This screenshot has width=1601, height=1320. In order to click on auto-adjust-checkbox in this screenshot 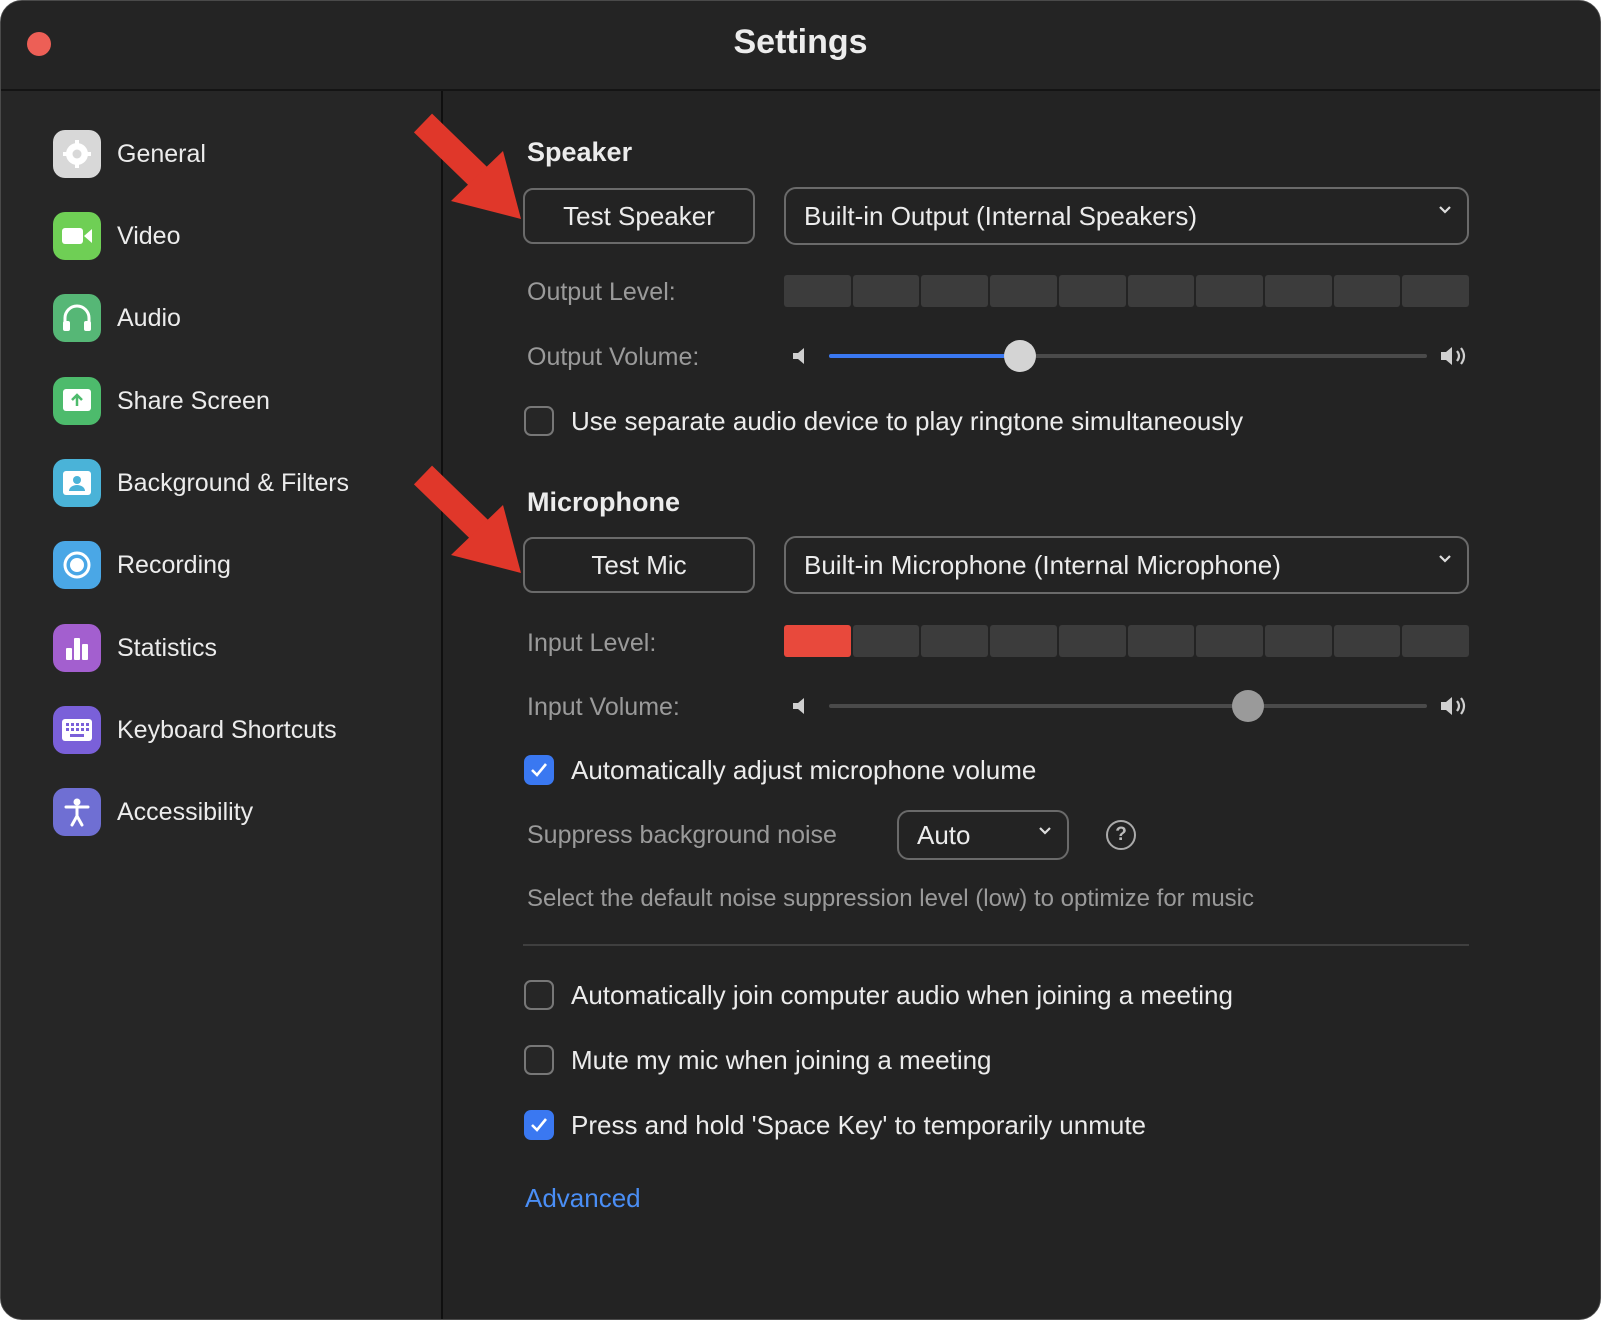, I will do `click(539, 770)`.